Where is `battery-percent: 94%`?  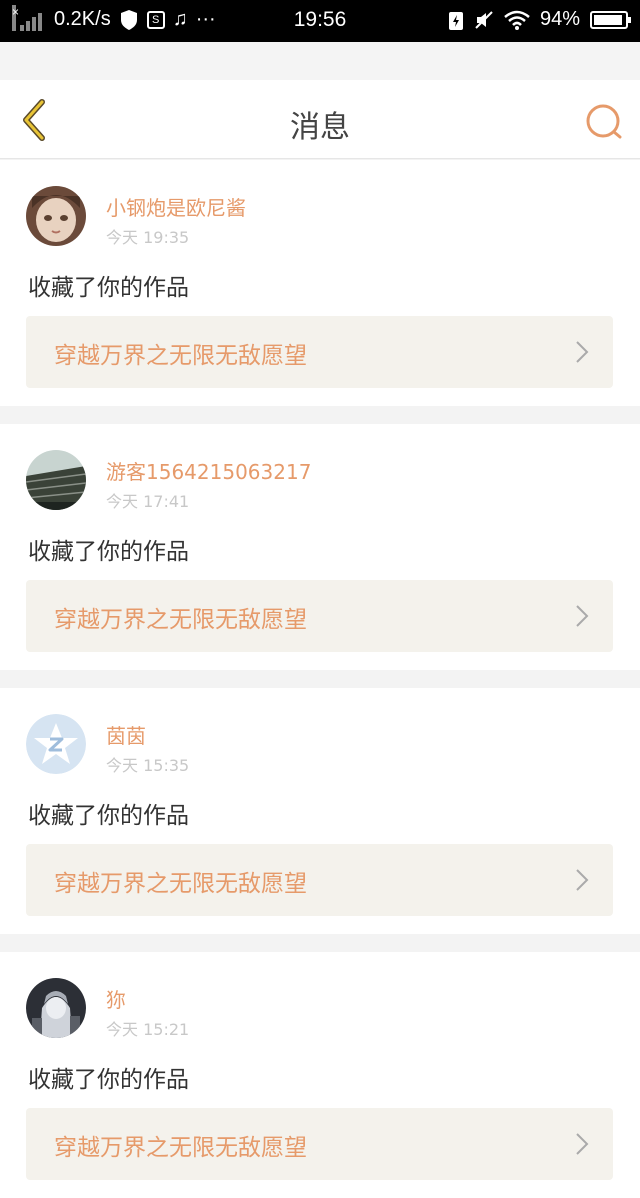
battery-percent: 94% is located at coordinates (559, 19).